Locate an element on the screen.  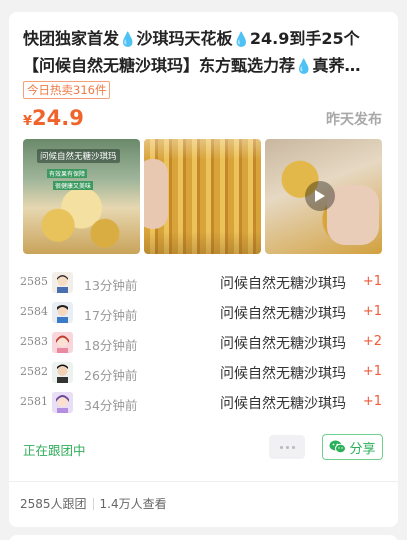
photo-tag: 有效果有保障 is located at coordinates (67, 173).